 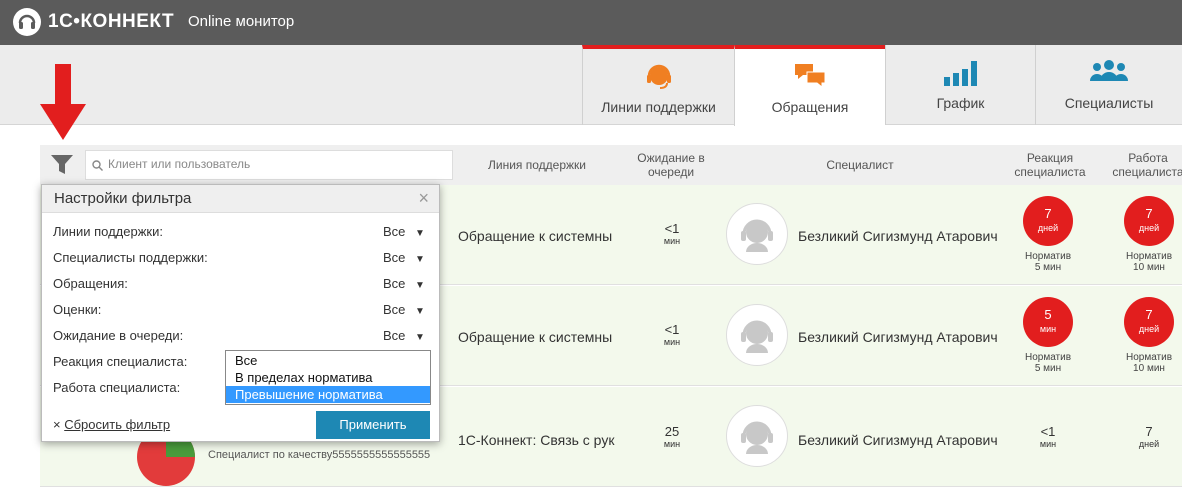 What do you see at coordinates (1149, 436) in the screenshot?
I see `work-value: 7 дней` at bounding box center [1149, 436].